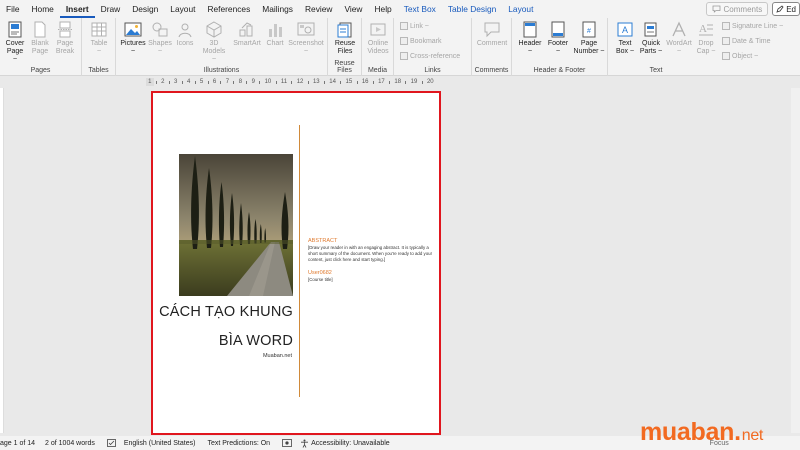 Image resolution: width=800 pixels, height=450 pixels. What do you see at coordinates (65, 38) in the screenshot?
I see `page-break-button: Page Break` at bounding box center [65, 38].